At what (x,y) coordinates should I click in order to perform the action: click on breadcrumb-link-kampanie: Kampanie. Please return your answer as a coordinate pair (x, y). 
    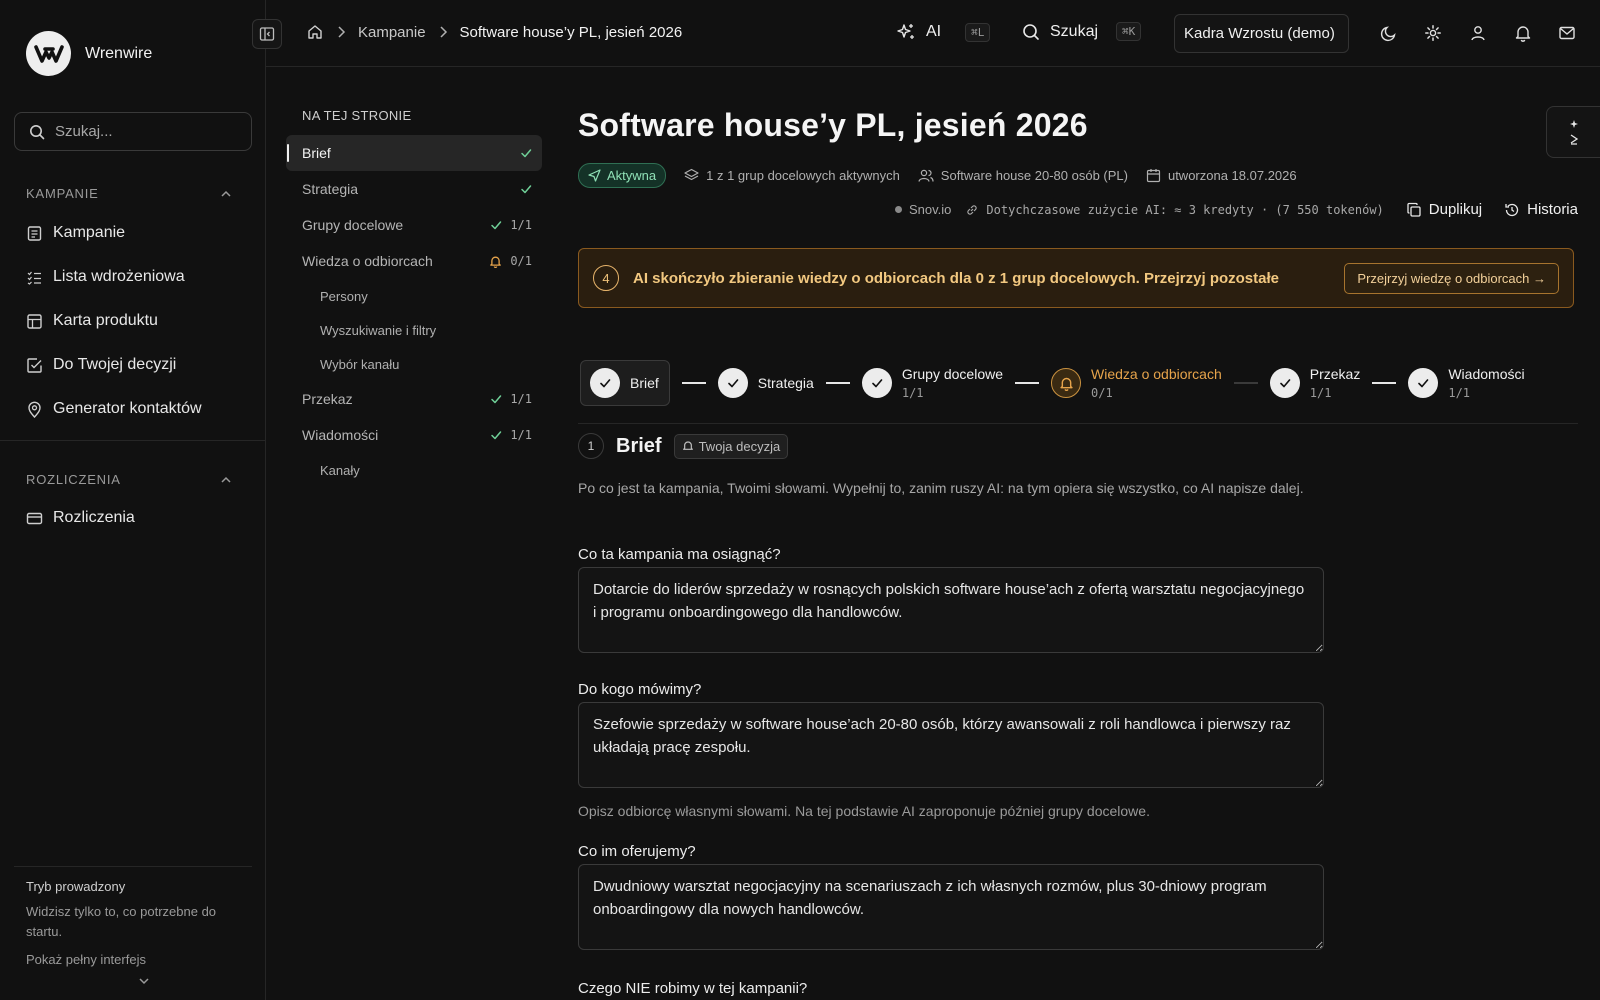
    Looking at the image, I should click on (392, 32).